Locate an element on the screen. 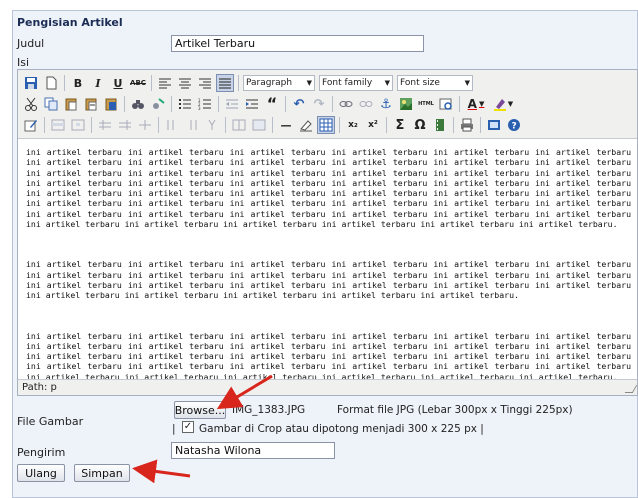 The width and height of the screenshot is (638, 498). replace-icon is located at coordinates (158, 104).